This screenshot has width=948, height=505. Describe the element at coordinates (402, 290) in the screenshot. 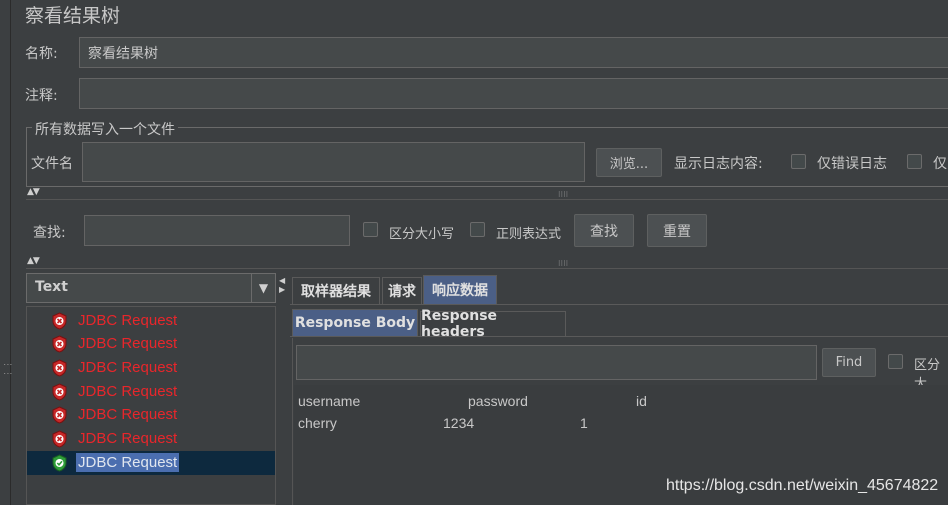

I see `tab-request: 请求` at that location.